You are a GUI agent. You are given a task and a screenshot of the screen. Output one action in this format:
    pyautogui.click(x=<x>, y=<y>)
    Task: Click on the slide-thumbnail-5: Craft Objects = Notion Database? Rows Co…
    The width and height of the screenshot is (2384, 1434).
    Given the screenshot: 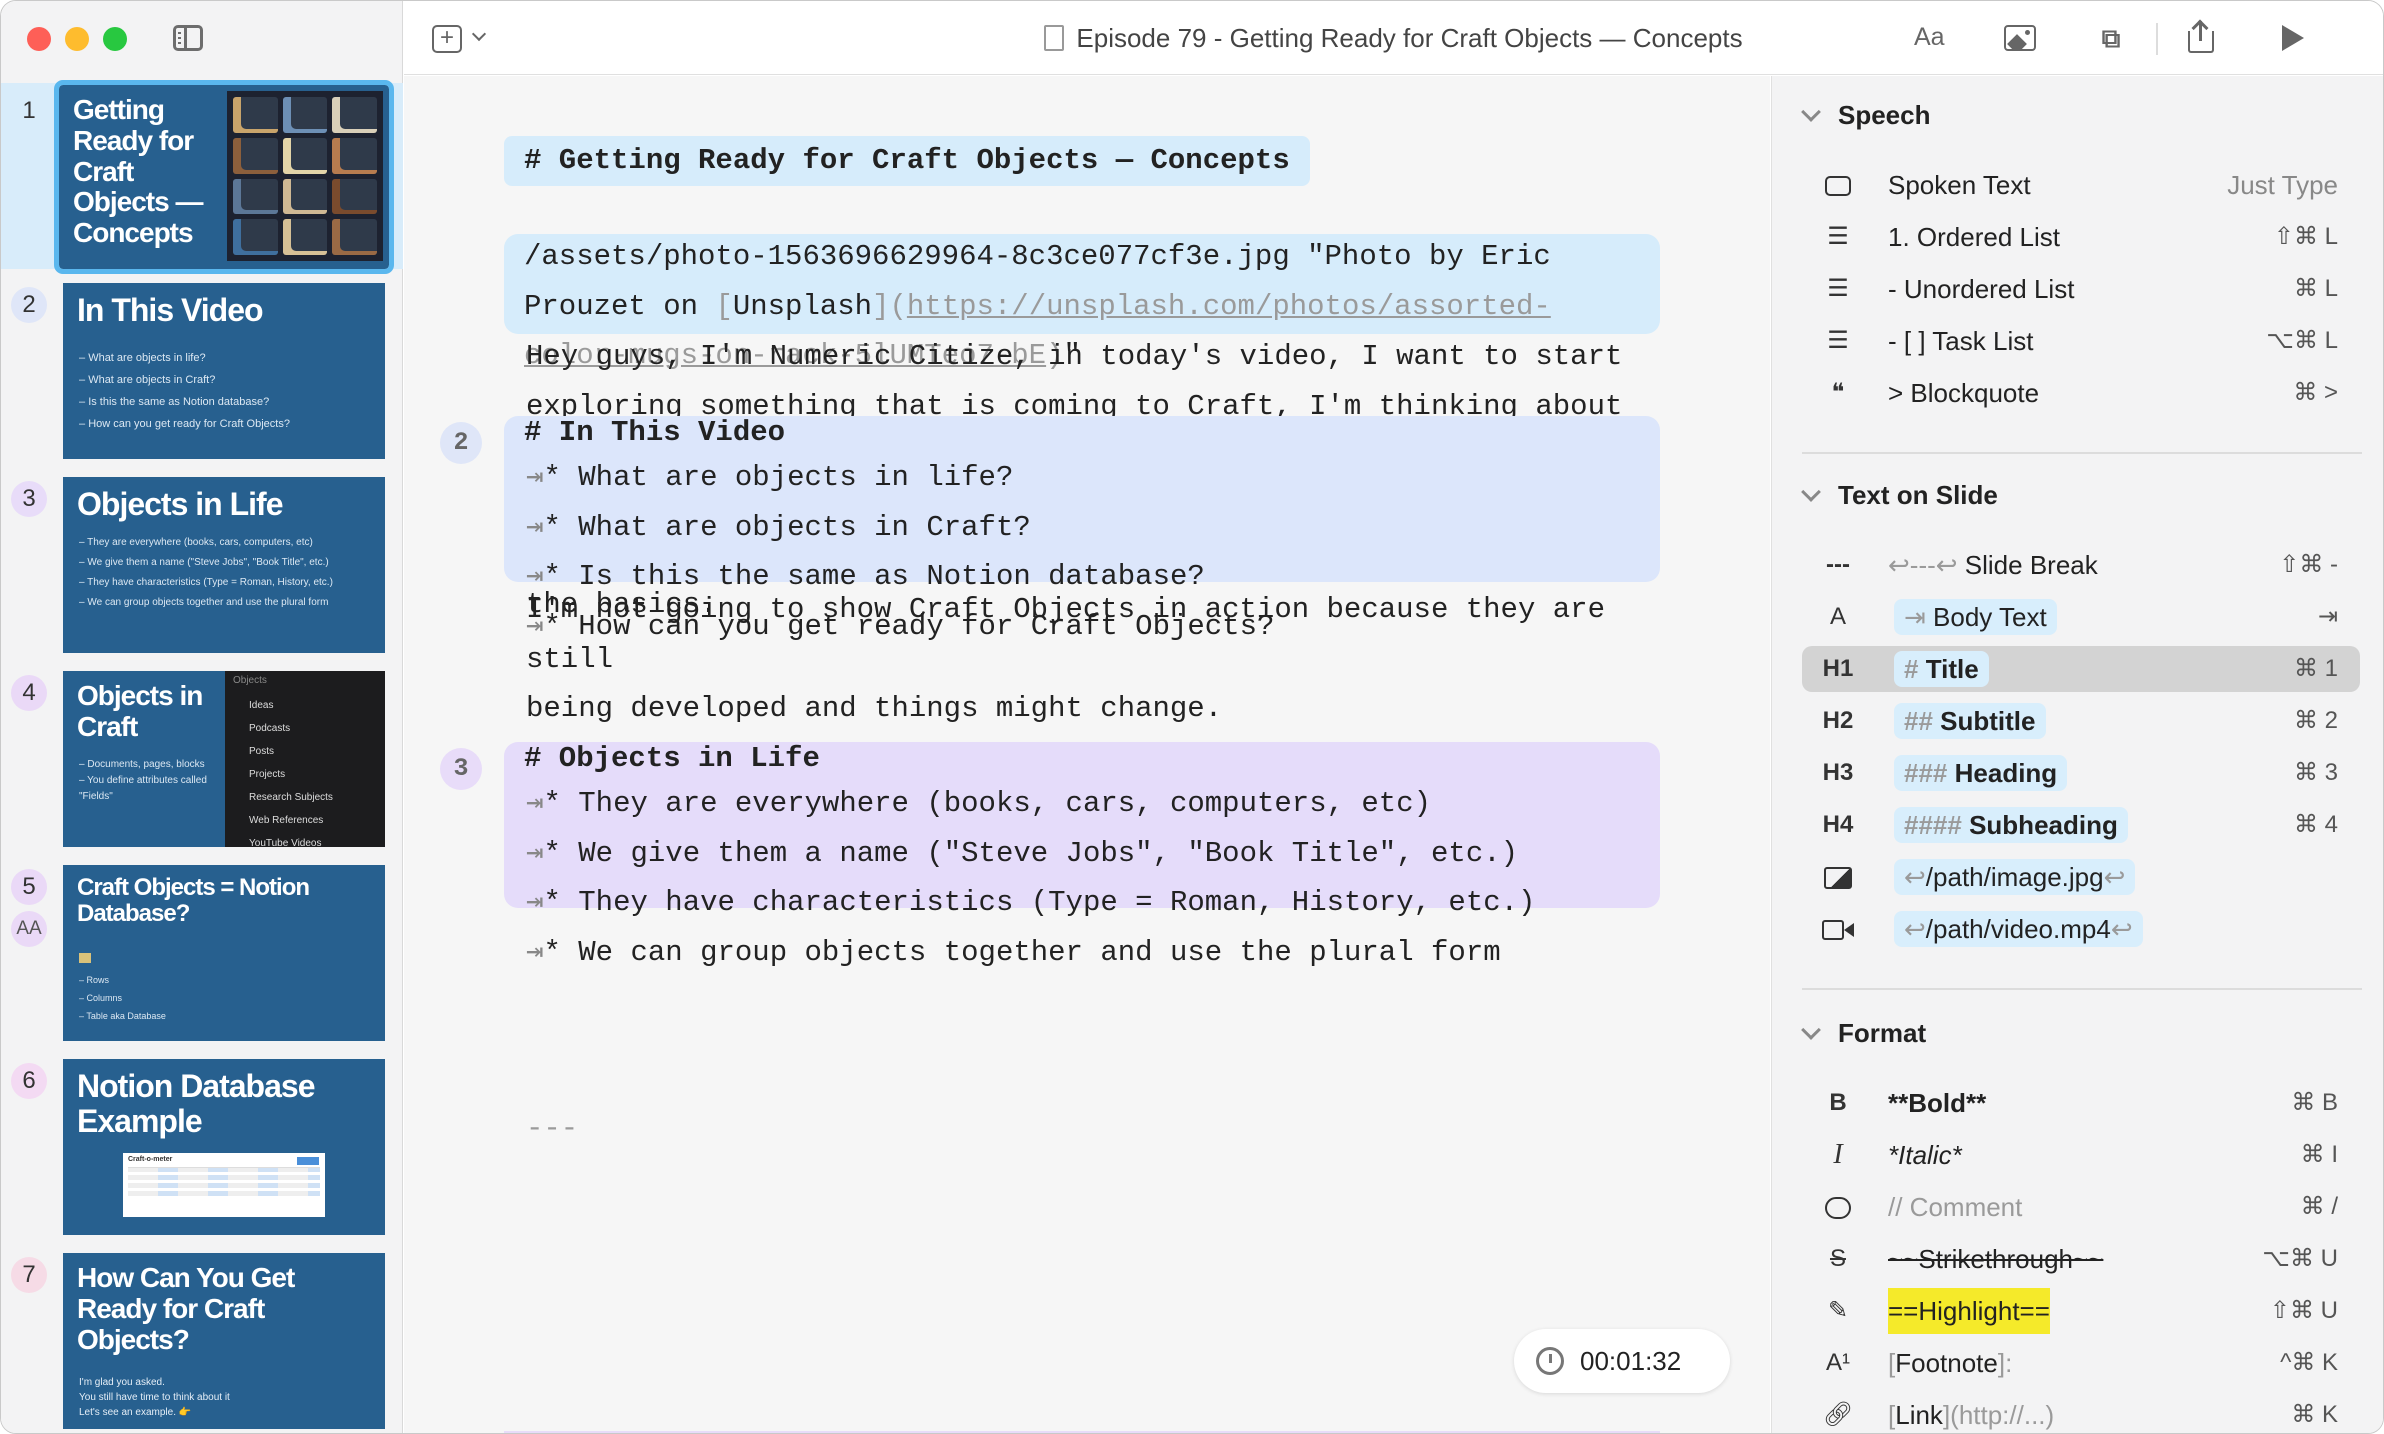 What is the action you would take?
    pyautogui.click(x=224, y=953)
    